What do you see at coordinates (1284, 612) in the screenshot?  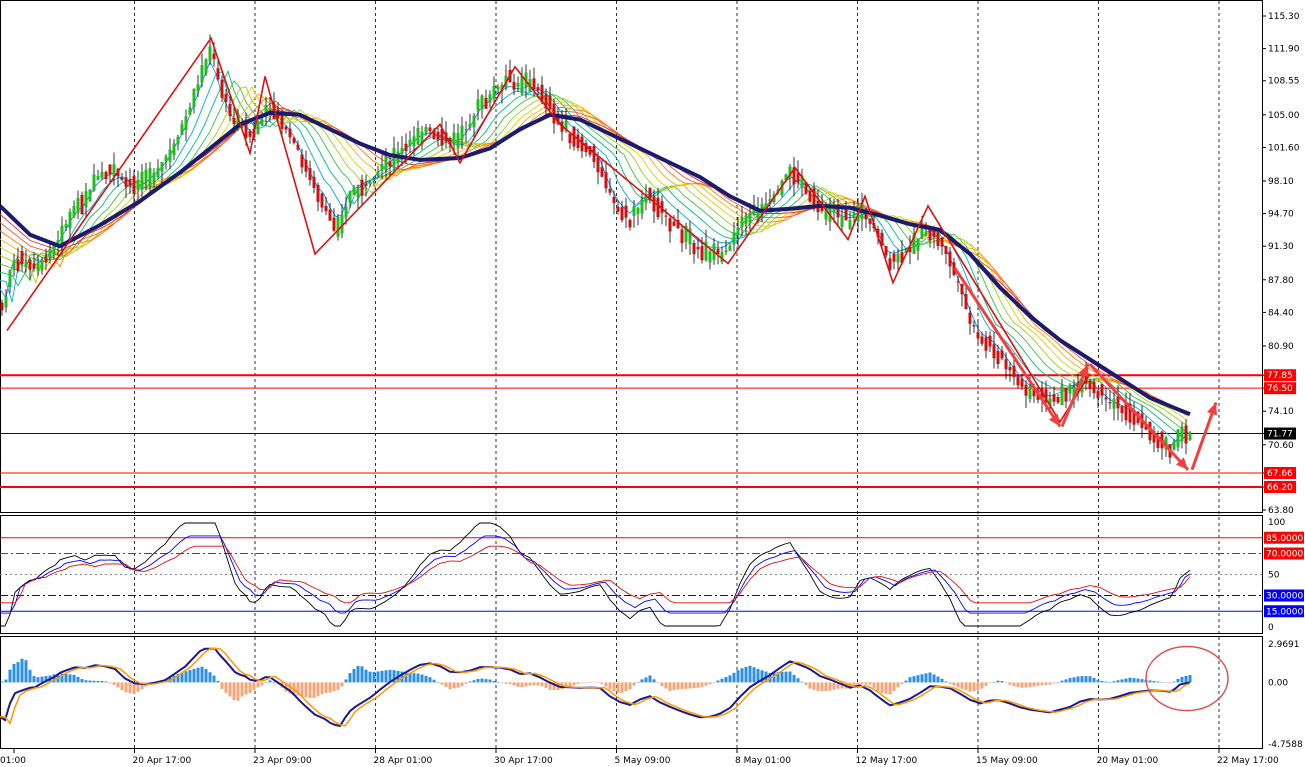 I see `stoch-tick-label: 15.0000` at bounding box center [1284, 612].